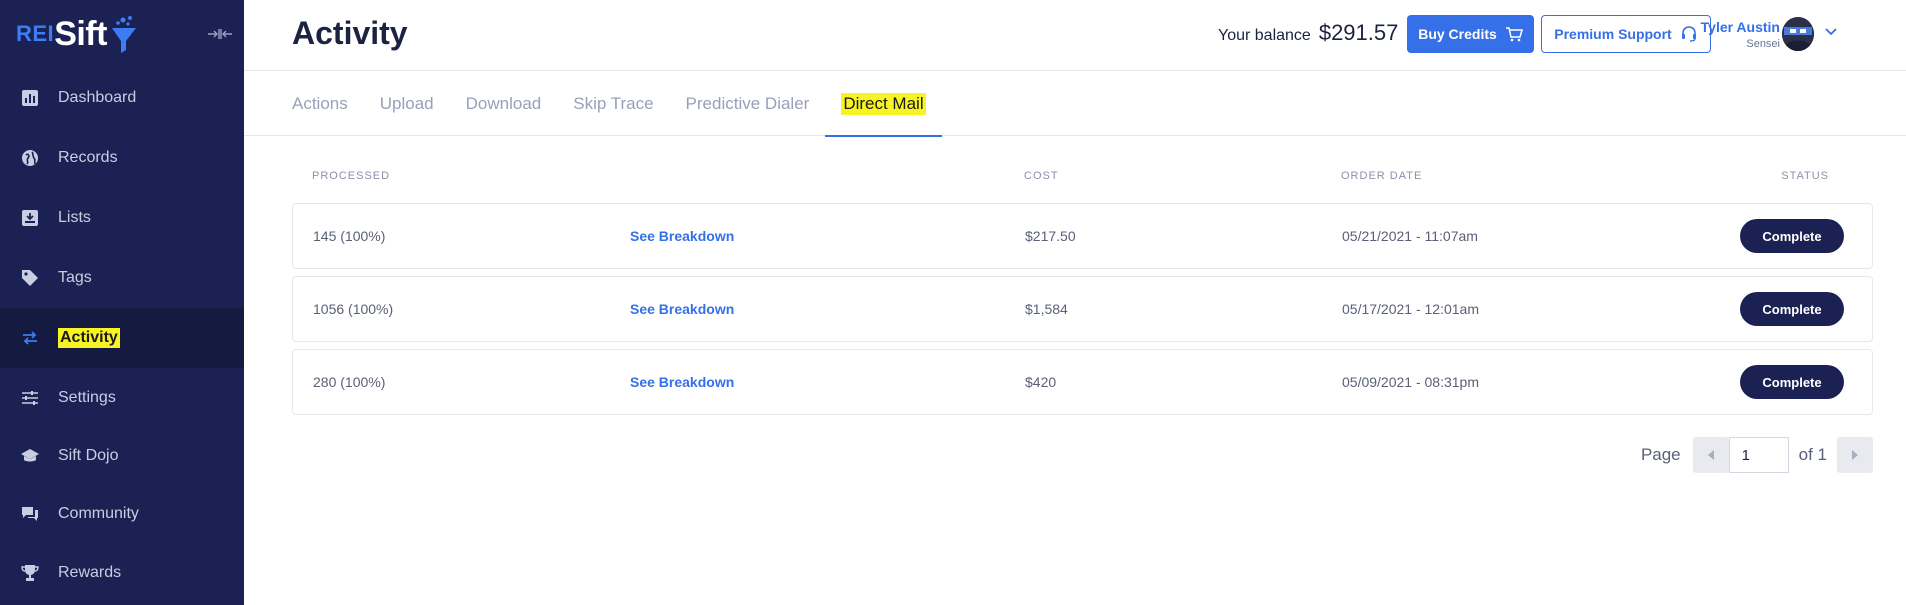 The height and width of the screenshot is (605, 1906). I want to click on tab-skip-trace: Skip Trace, so click(613, 103).